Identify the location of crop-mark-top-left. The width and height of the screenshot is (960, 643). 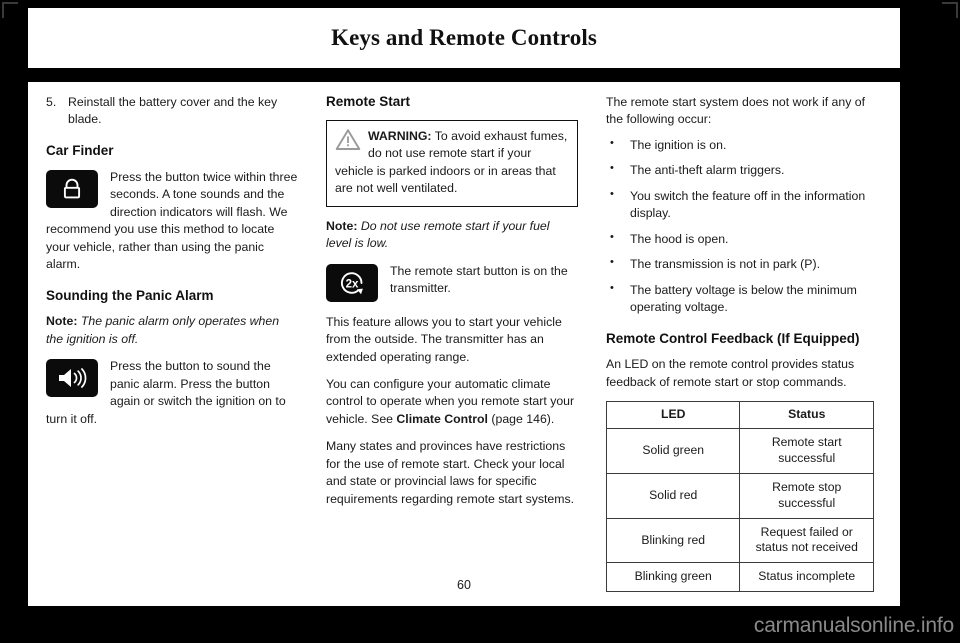
(10, 10).